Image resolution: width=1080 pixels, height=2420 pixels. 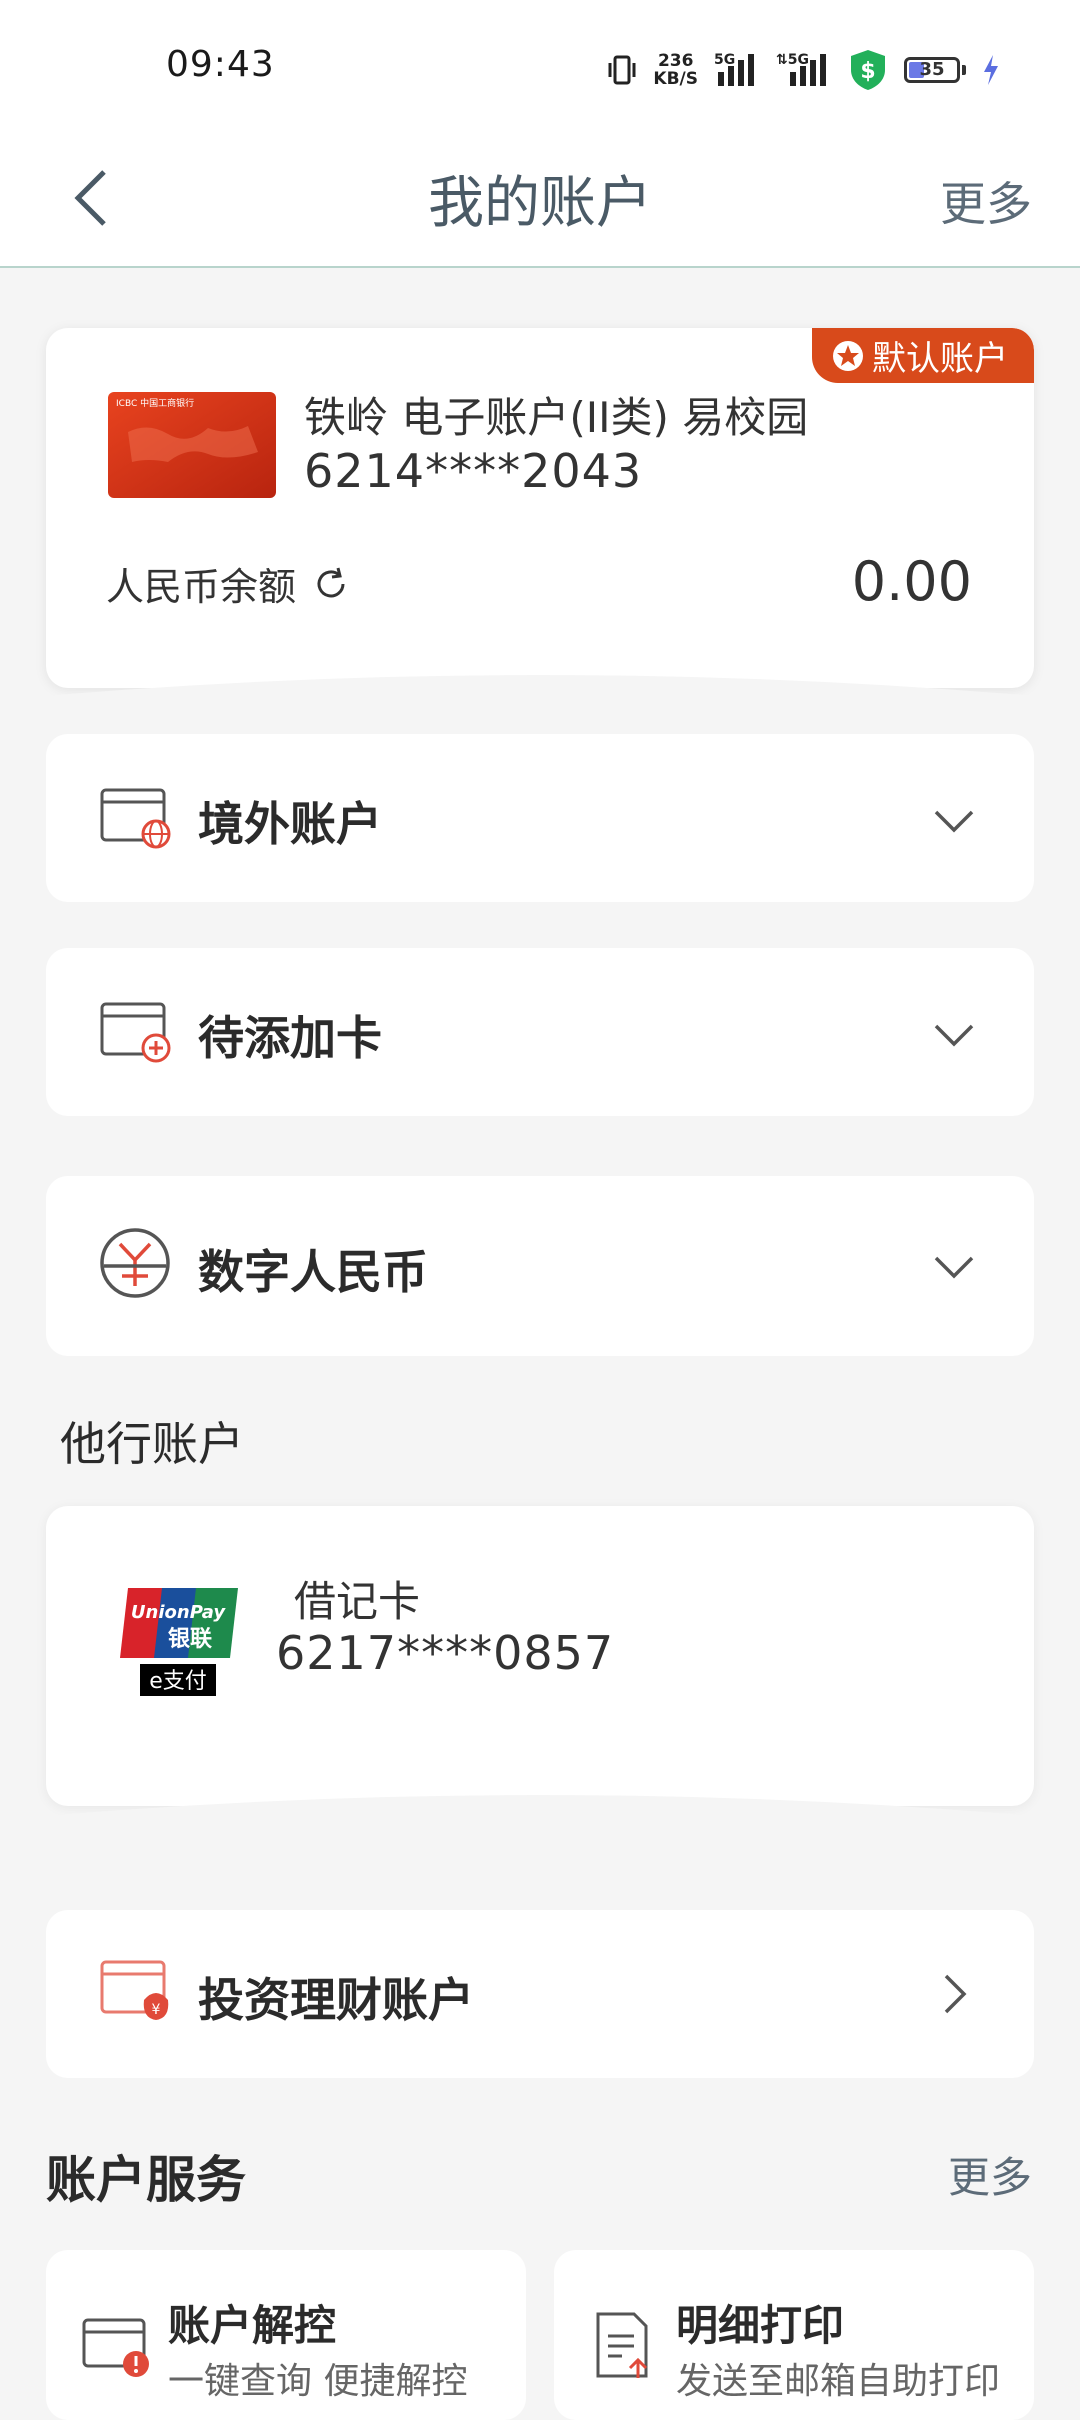 I want to click on page-title: 我的账户, so click(x=540, y=203).